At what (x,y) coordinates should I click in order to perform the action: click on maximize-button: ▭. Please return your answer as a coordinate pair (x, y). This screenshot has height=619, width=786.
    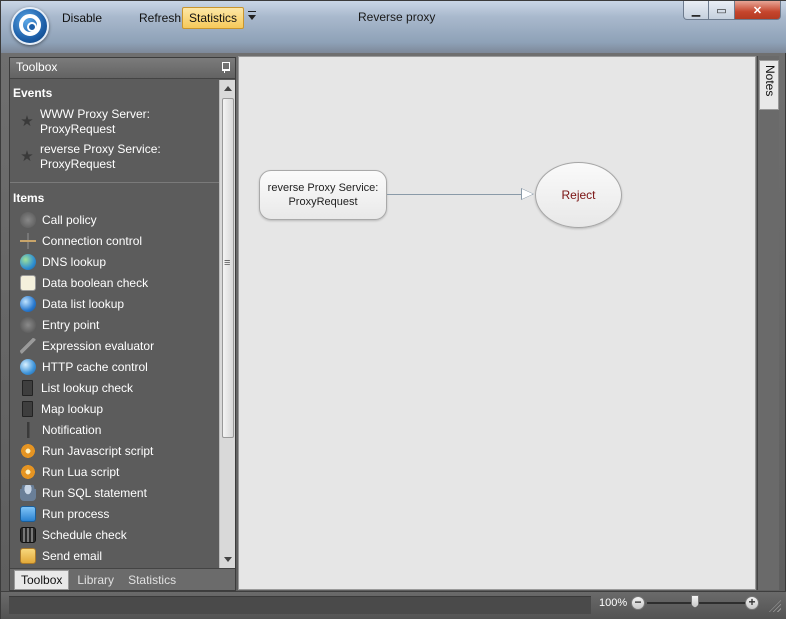
    Looking at the image, I should click on (722, 10).